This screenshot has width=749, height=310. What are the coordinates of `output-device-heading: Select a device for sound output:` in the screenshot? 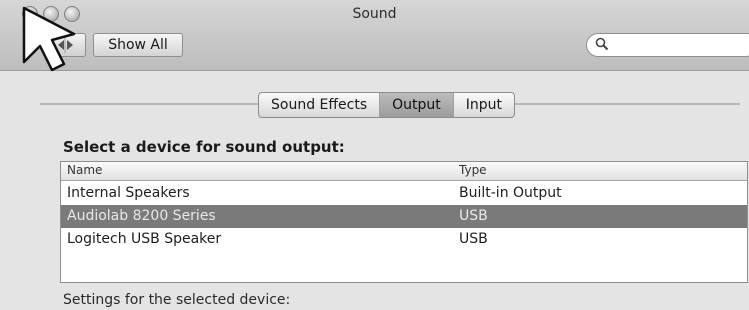 It's located at (204, 147).